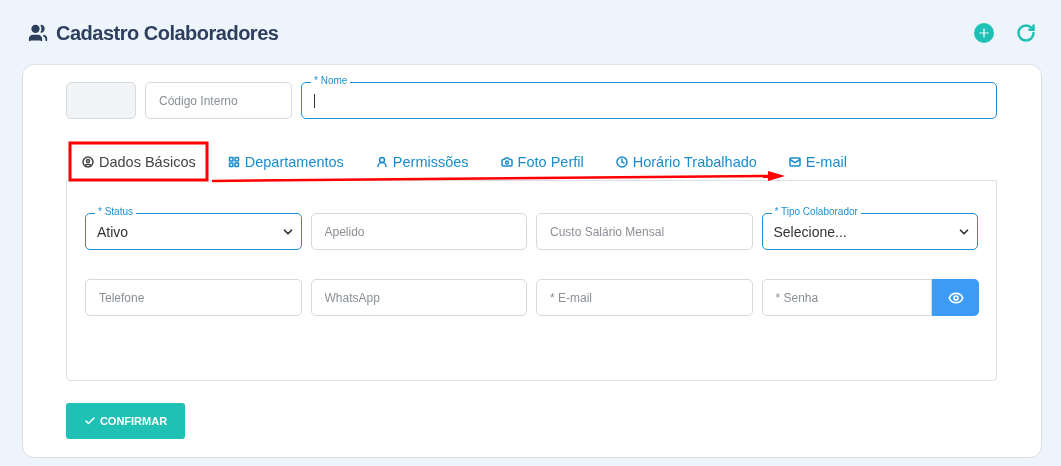 The width and height of the screenshot is (1061, 466). I want to click on input-field: Apelido, so click(418, 231).